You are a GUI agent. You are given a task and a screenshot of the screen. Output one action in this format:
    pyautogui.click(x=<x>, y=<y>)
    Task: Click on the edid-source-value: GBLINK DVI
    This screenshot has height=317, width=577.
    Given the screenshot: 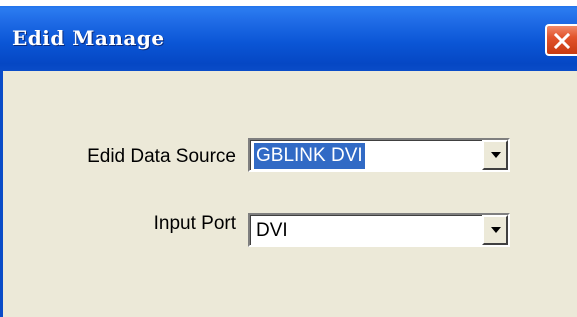 What is the action you would take?
    pyautogui.click(x=309, y=156)
    